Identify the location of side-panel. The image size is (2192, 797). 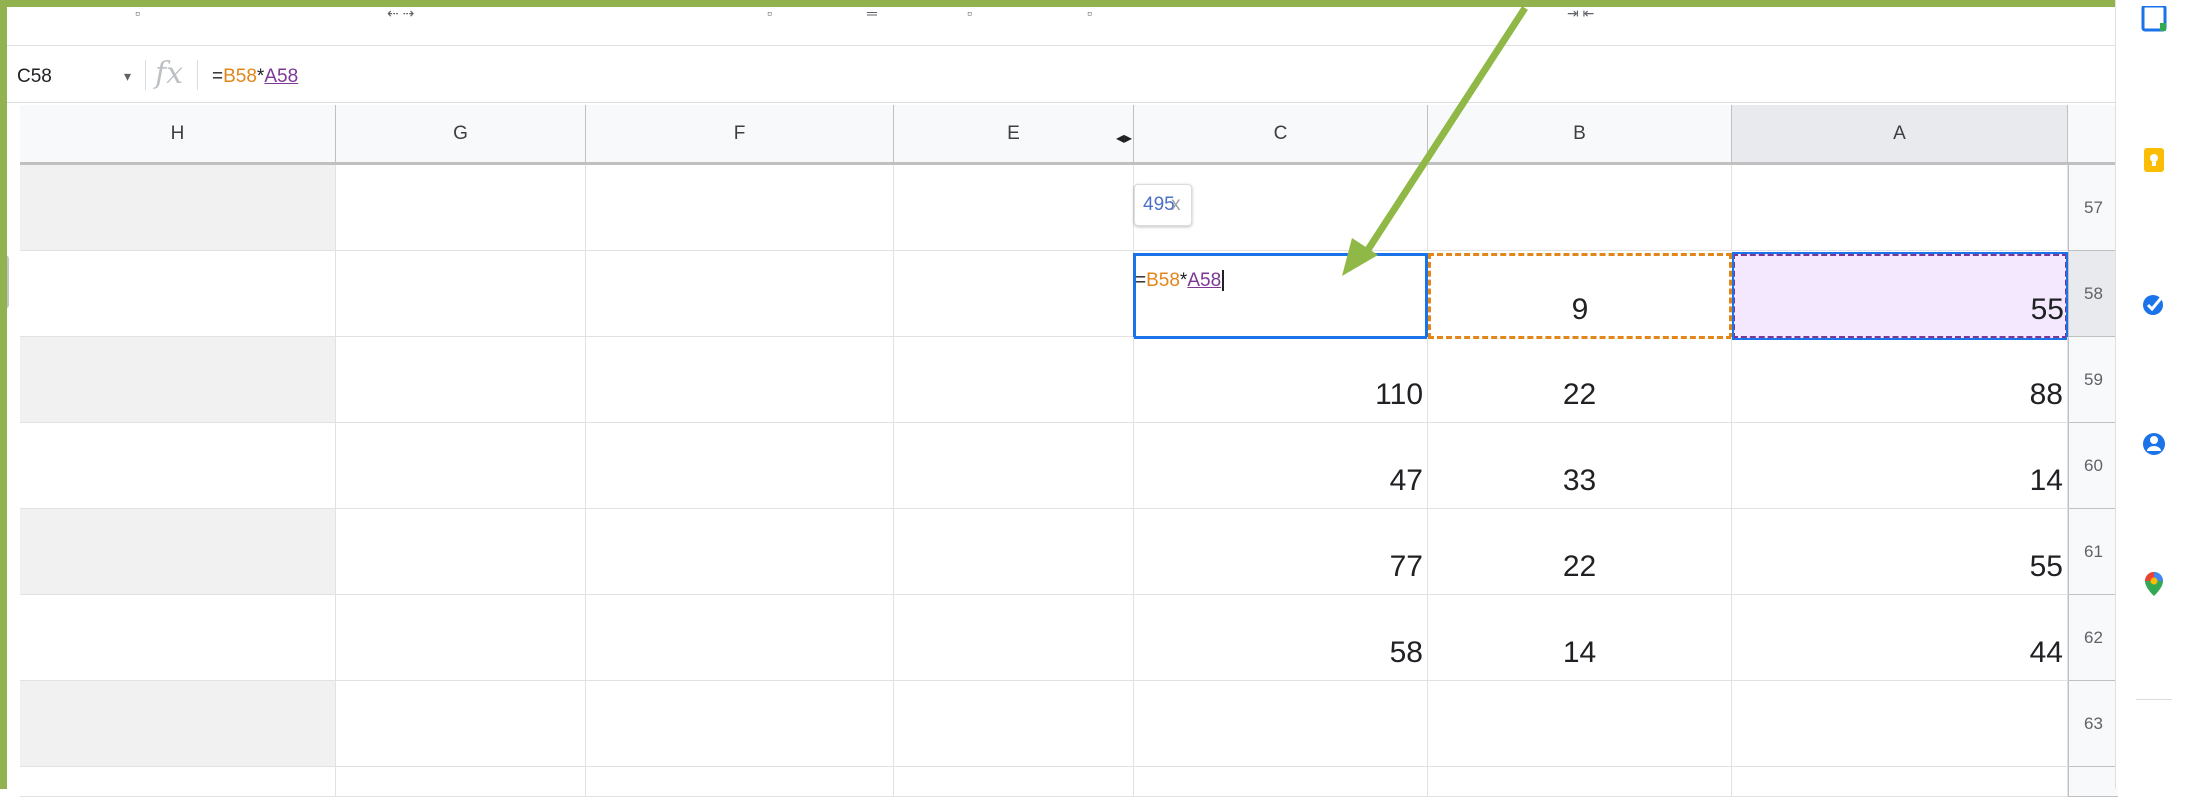
(2153, 394).